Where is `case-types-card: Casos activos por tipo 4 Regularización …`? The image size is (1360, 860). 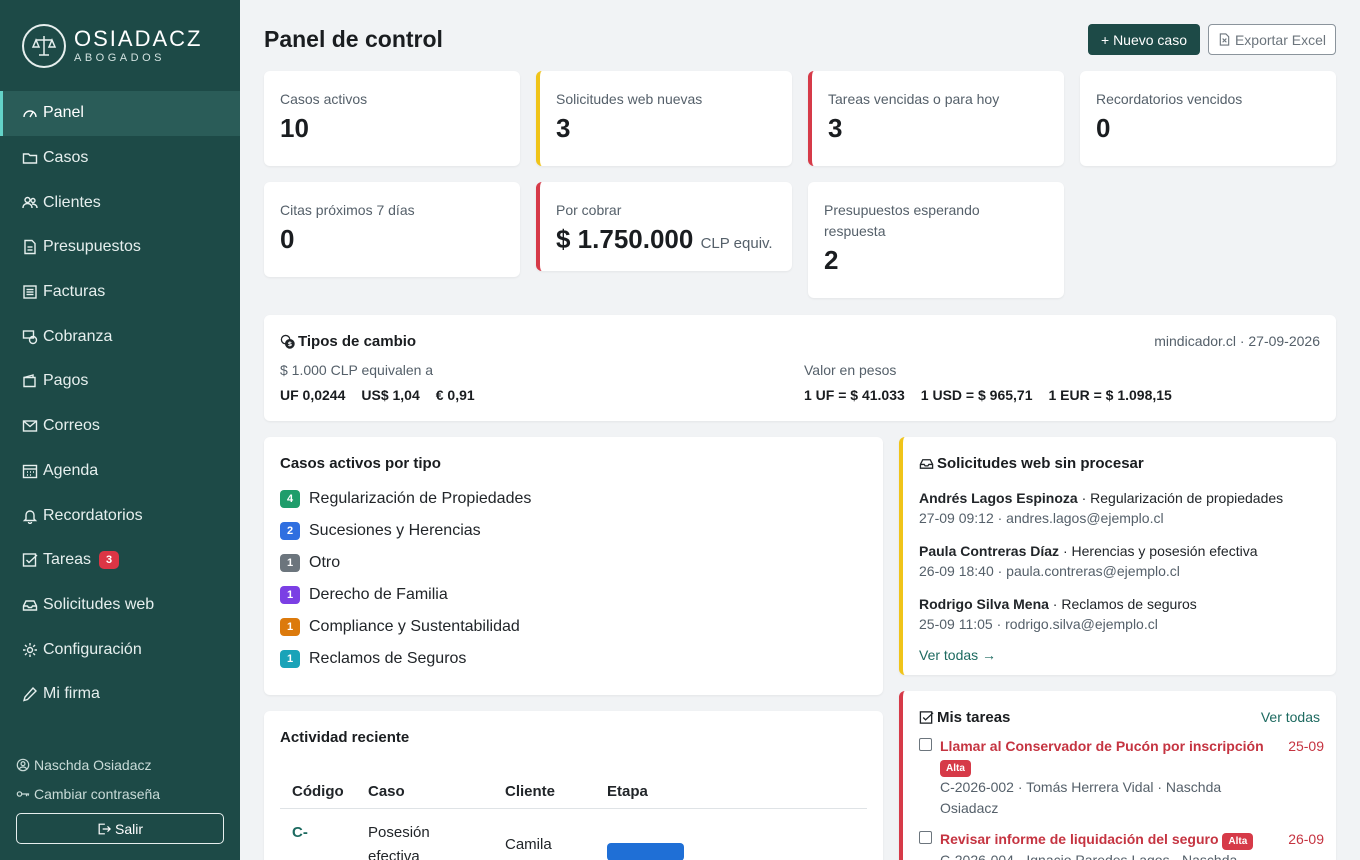 case-types-card: Casos activos por tipo 4 Regularización … is located at coordinates (573, 566).